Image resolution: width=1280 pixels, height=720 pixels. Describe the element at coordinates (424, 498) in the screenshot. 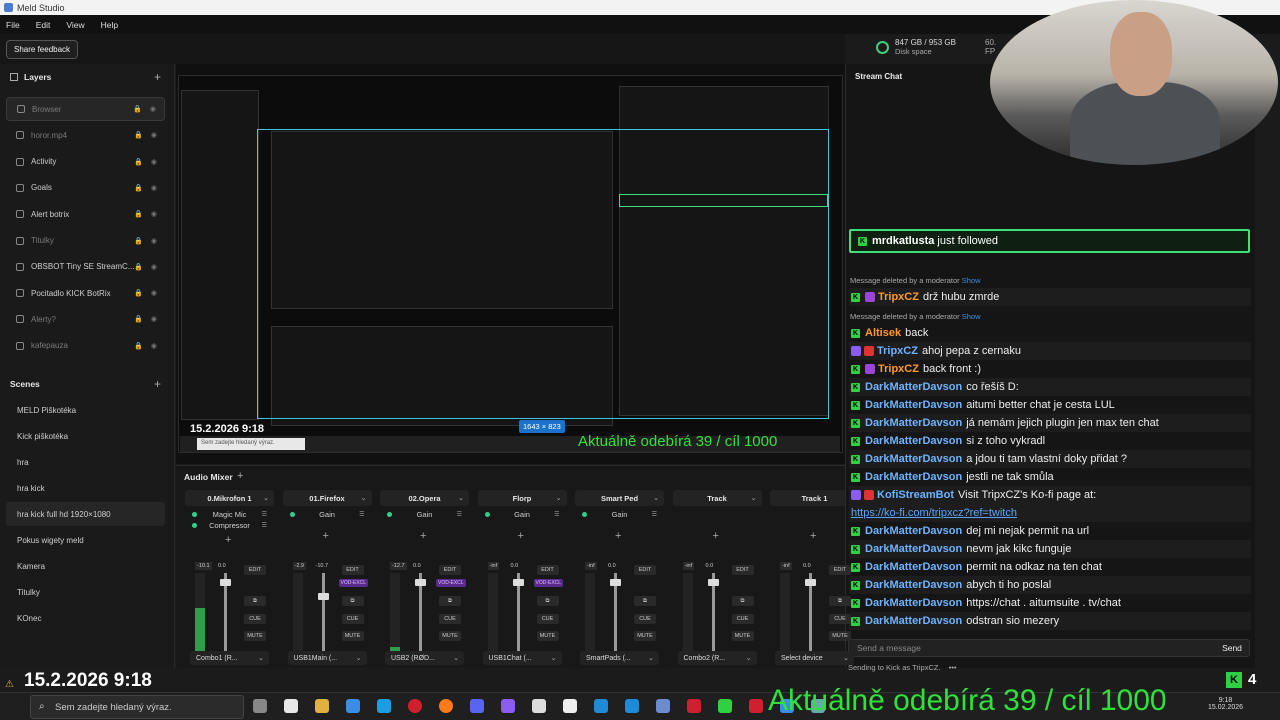

I see `channel-name: 02.Opera ⌄` at that location.